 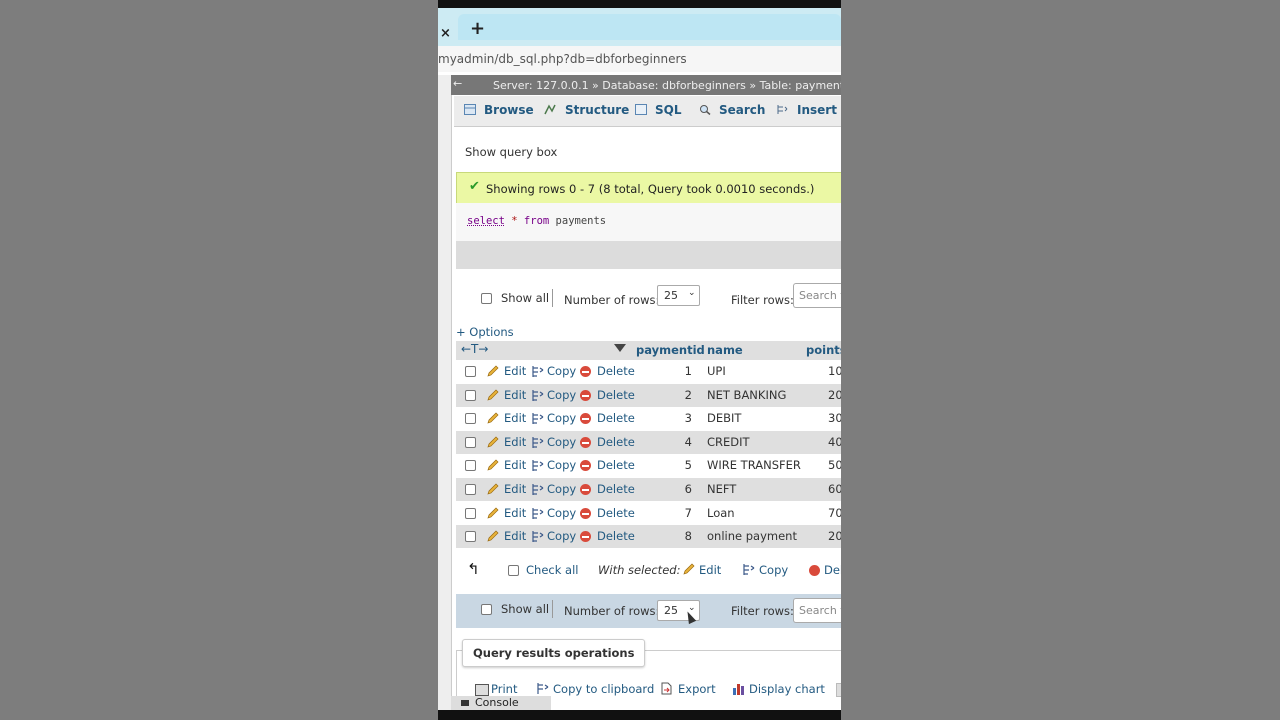 I want to click on browse-icon, so click(x=470, y=109).